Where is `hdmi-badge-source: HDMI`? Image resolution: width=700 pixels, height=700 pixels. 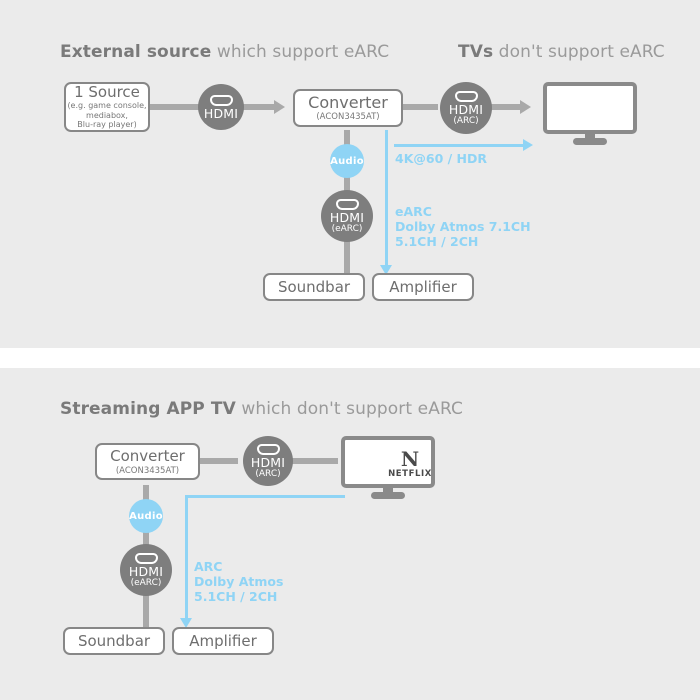
hdmi-badge-source: HDMI is located at coordinates (221, 107).